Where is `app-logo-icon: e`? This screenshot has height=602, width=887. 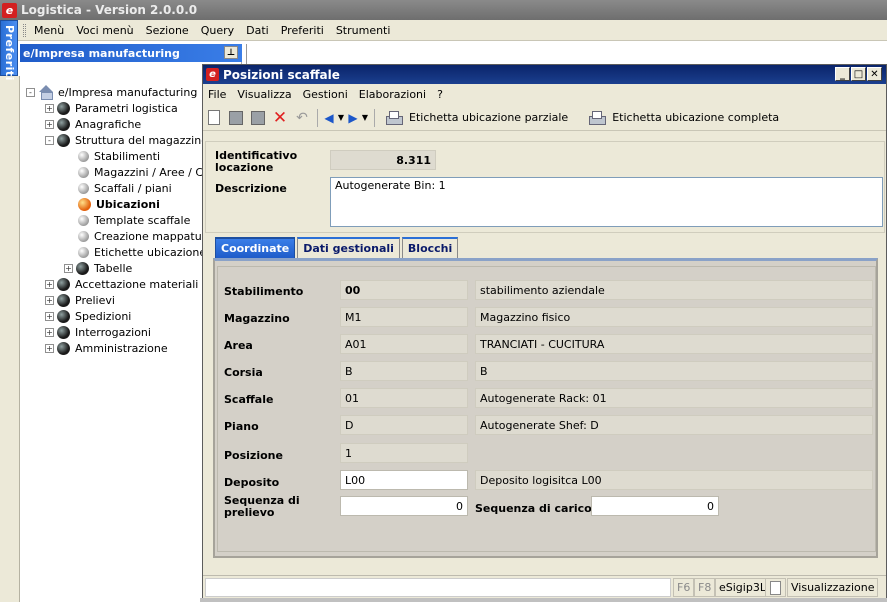
app-logo-icon: e is located at coordinates (9, 10).